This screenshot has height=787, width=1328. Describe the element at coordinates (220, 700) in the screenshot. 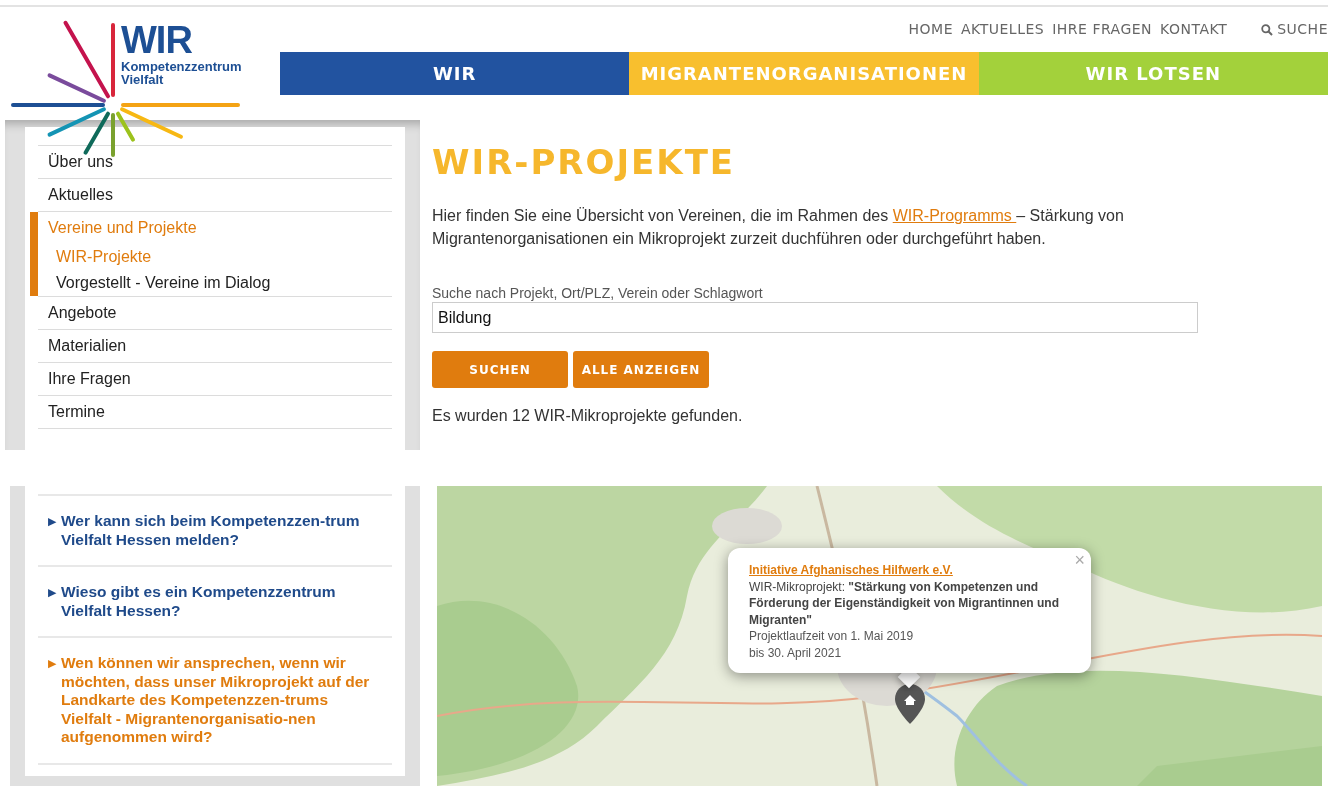

I see `faq-link: Wen können wir ansprechen, wenn wir möchten, dass unser Mikroprojekt auf der Landkarte des Kompetenzzen-trums Vielfalt - Migrantenorganisatio-nen aufgenommen wird?` at that location.